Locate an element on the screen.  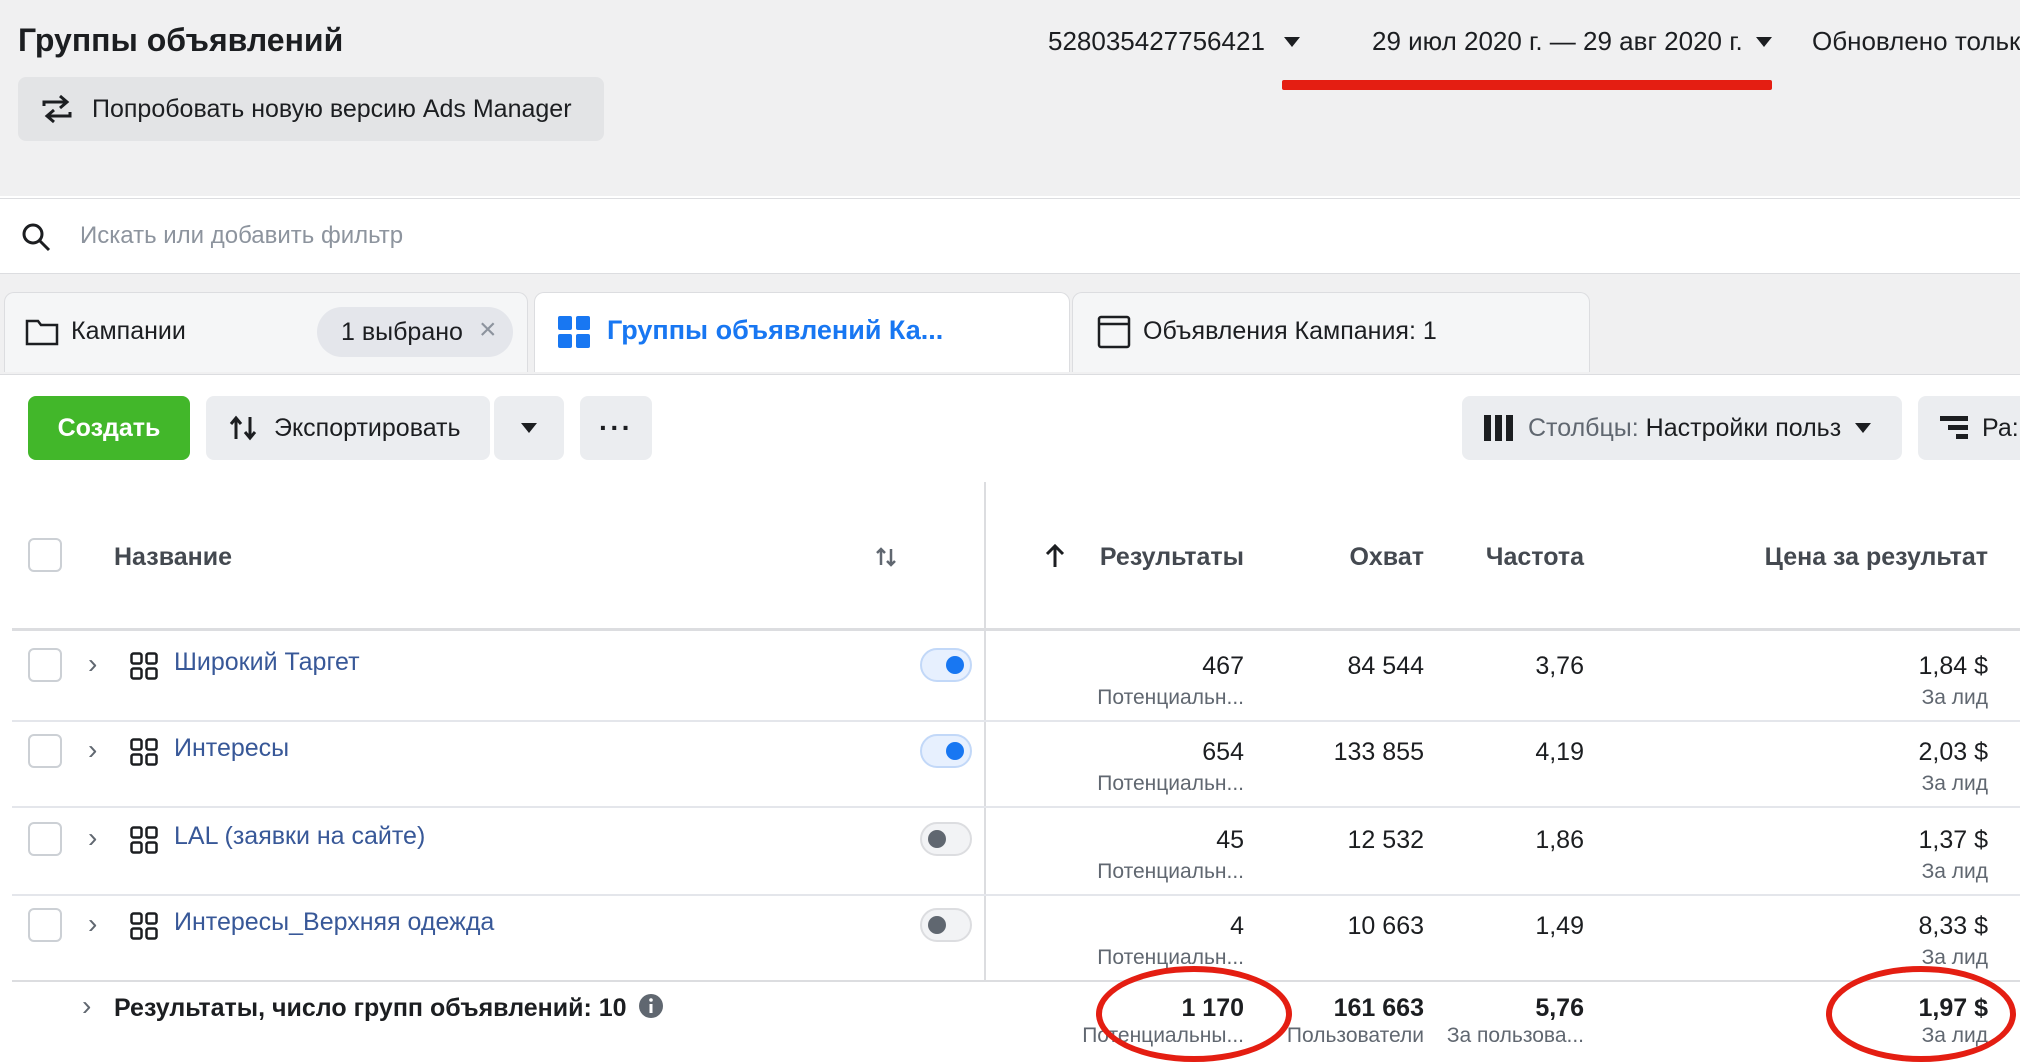
sort-ascending-icon is located at coordinates (1055, 556).